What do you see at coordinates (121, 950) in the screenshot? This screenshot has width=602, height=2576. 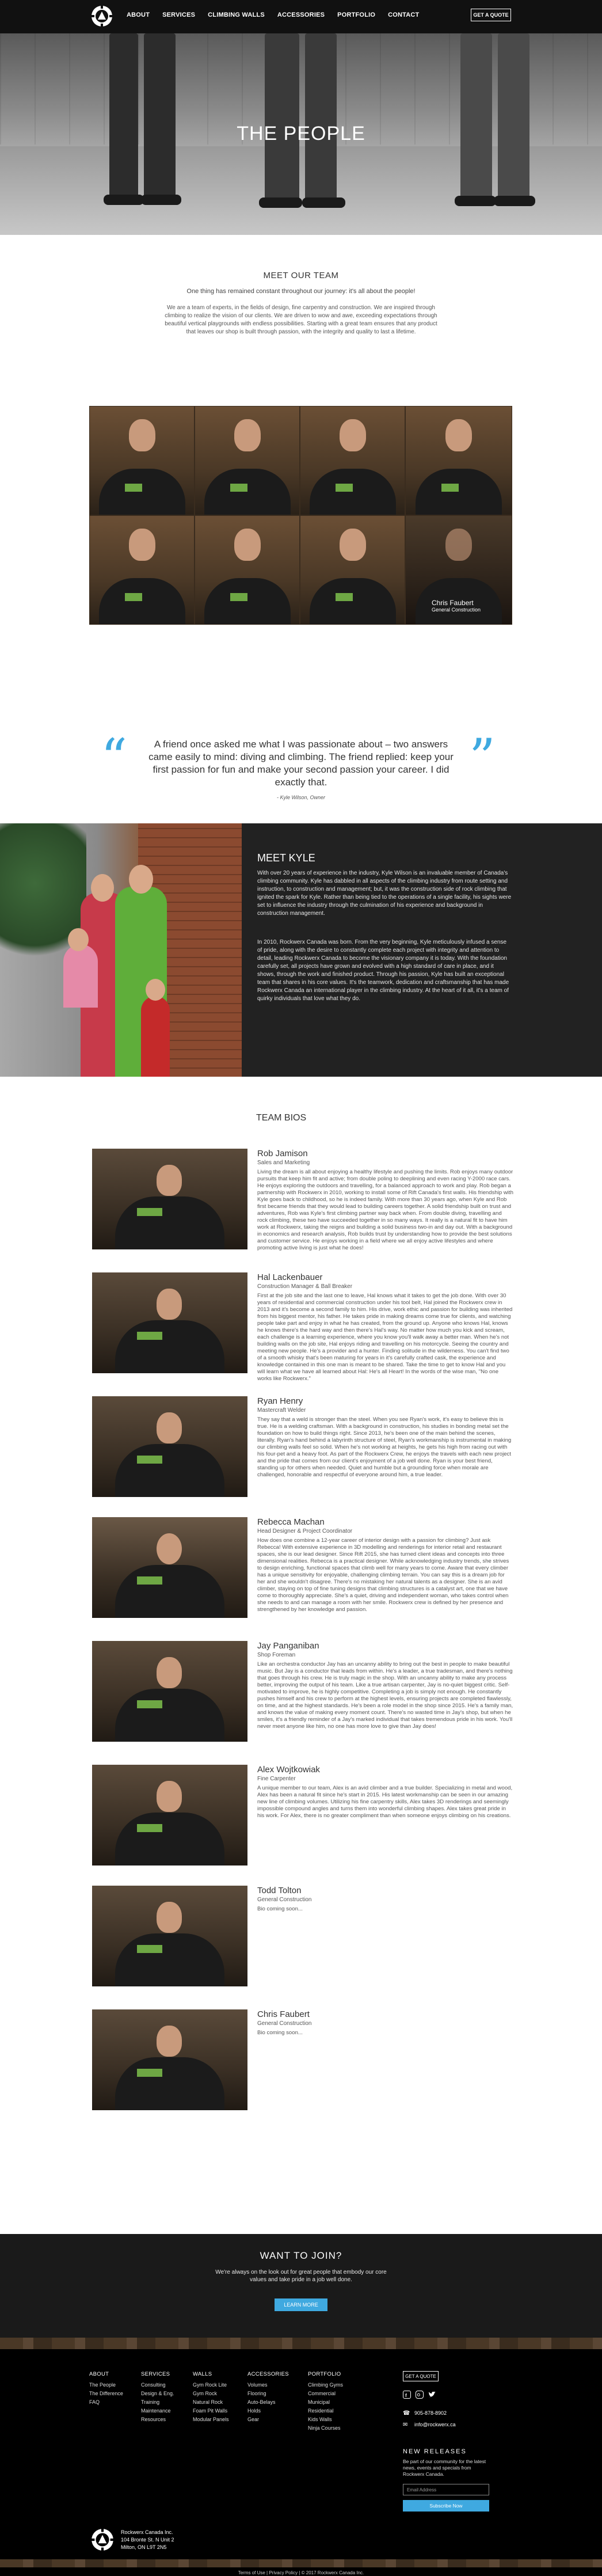 I see `kyle-family-photo` at bounding box center [121, 950].